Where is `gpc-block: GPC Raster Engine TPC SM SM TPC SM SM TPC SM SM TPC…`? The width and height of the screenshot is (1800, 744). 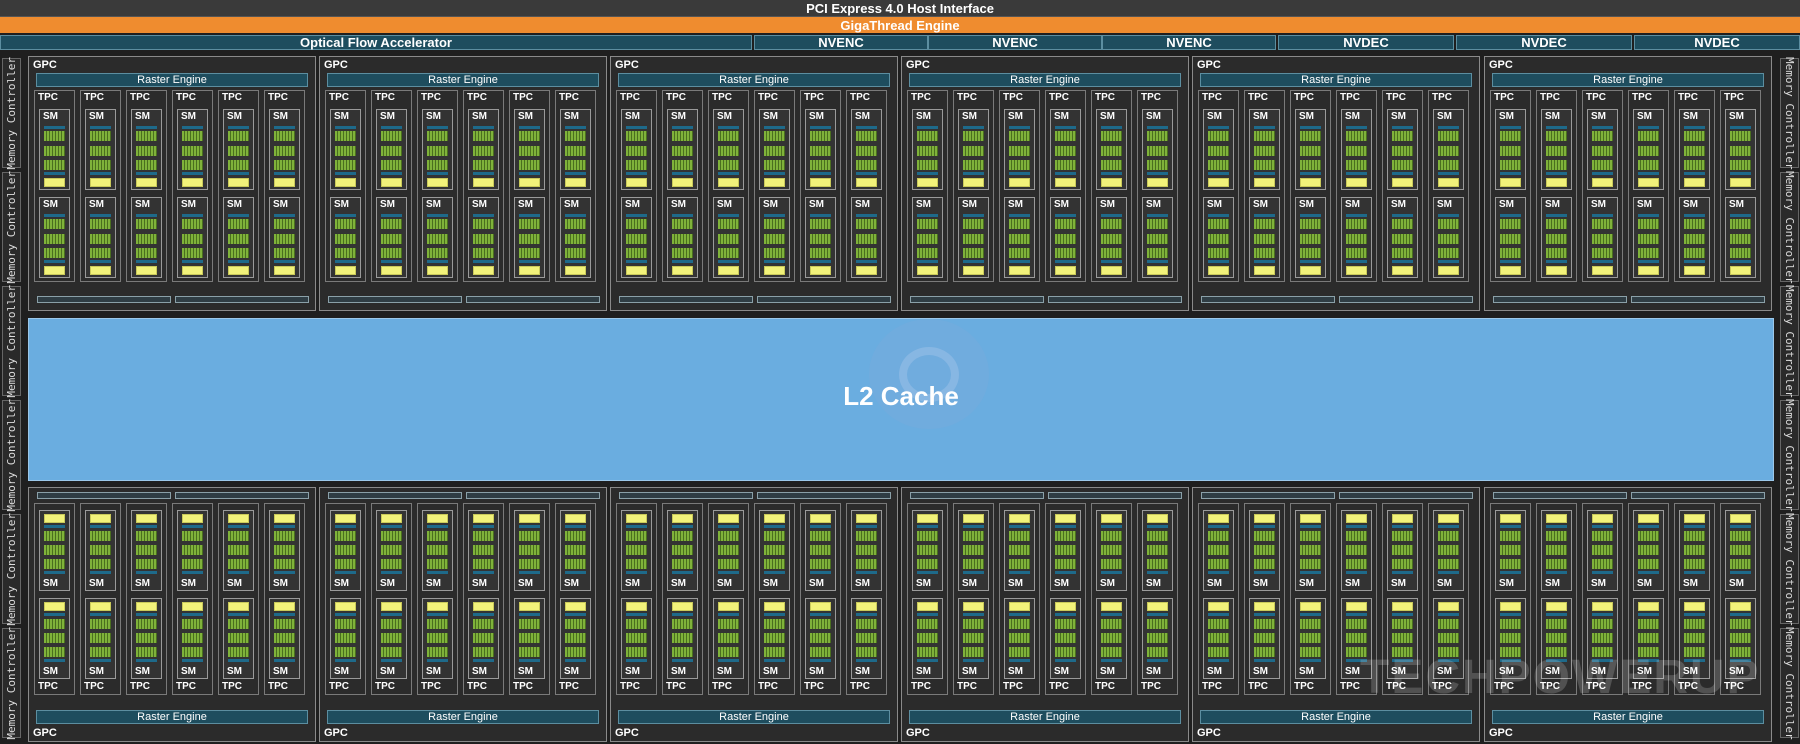
gpc-block: GPC Raster Engine TPC SM SM TPC SM SM TPC SM SM TPC… is located at coordinates (754, 183).